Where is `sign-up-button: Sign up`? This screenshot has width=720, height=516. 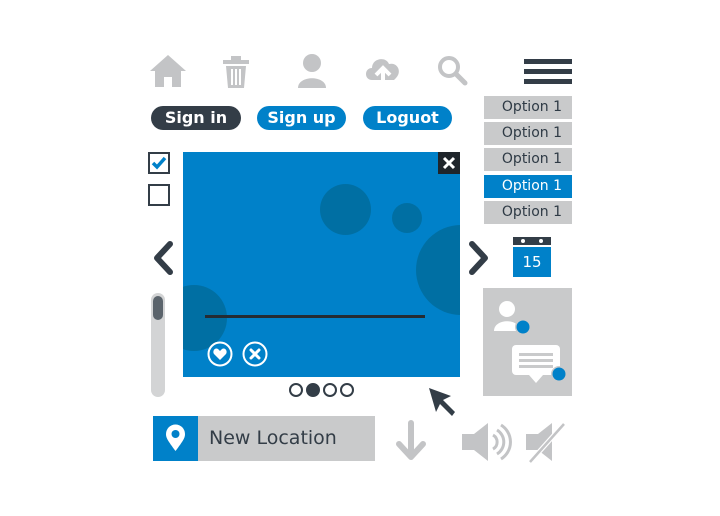
sign-up-button: Sign up is located at coordinates (301, 118).